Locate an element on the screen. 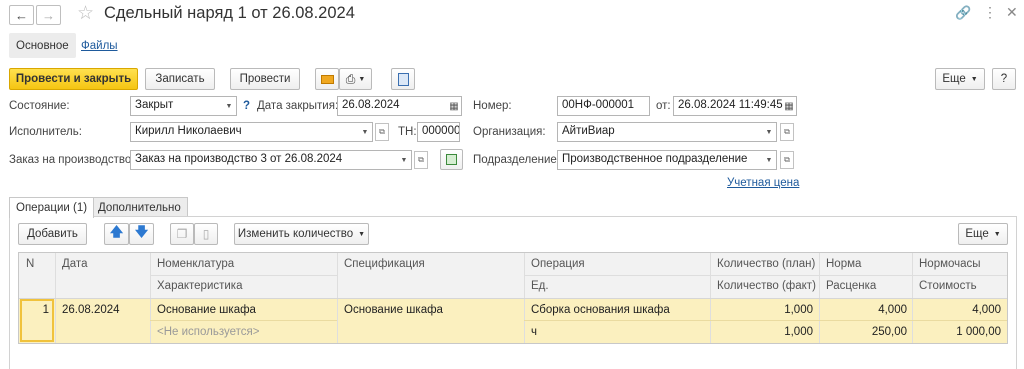  move-down-button: 🡇 is located at coordinates (141, 234).